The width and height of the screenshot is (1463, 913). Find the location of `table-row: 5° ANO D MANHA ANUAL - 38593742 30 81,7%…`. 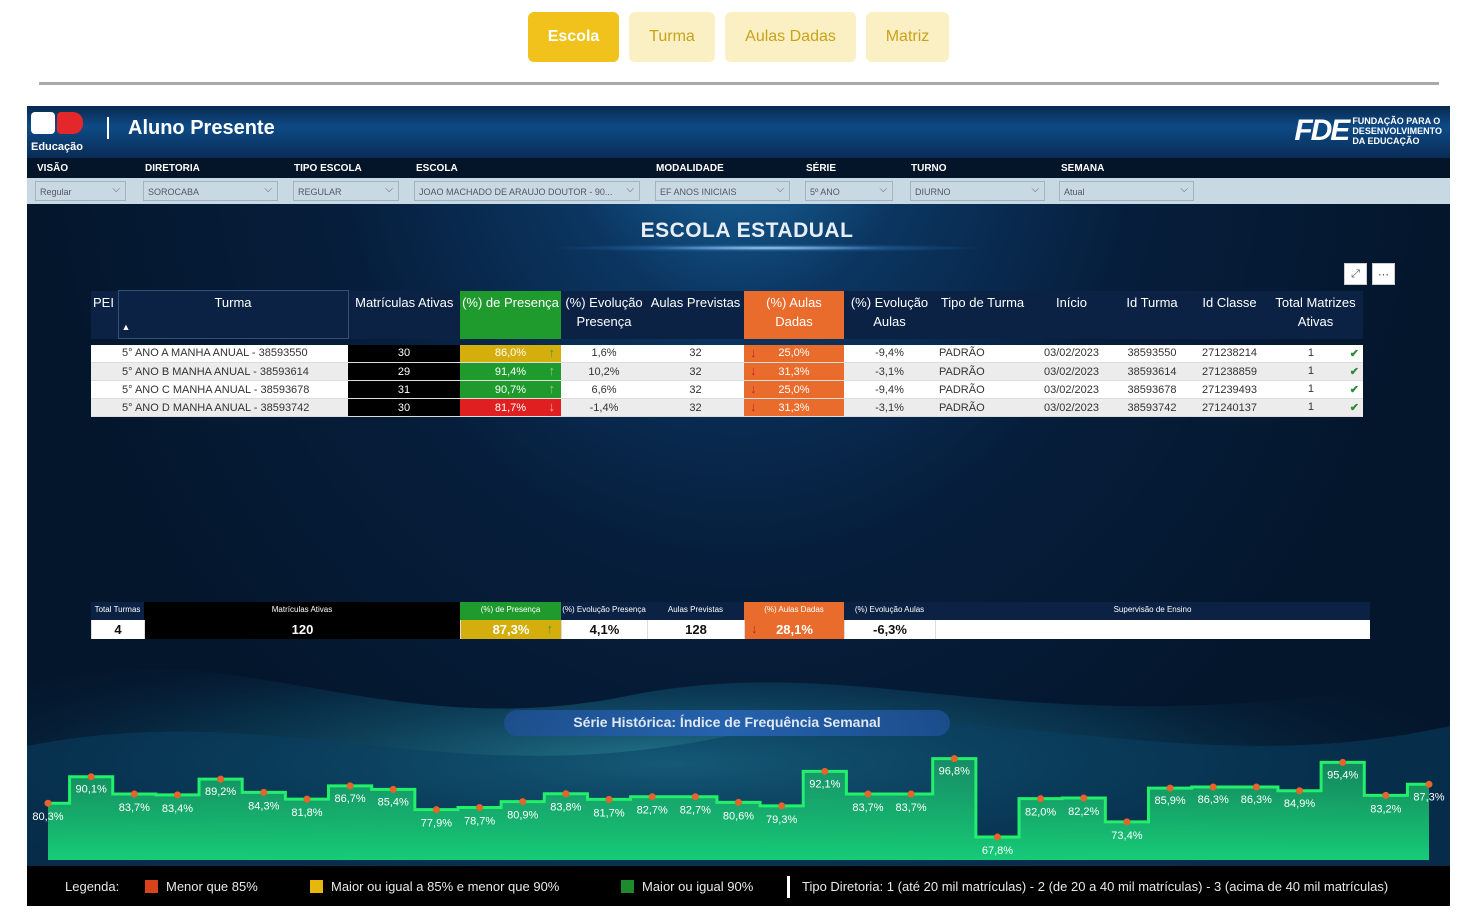

table-row: 5° ANO D MANHA ANUAL - 38593742 30 81,7%… is located at coordinates (727, 407).